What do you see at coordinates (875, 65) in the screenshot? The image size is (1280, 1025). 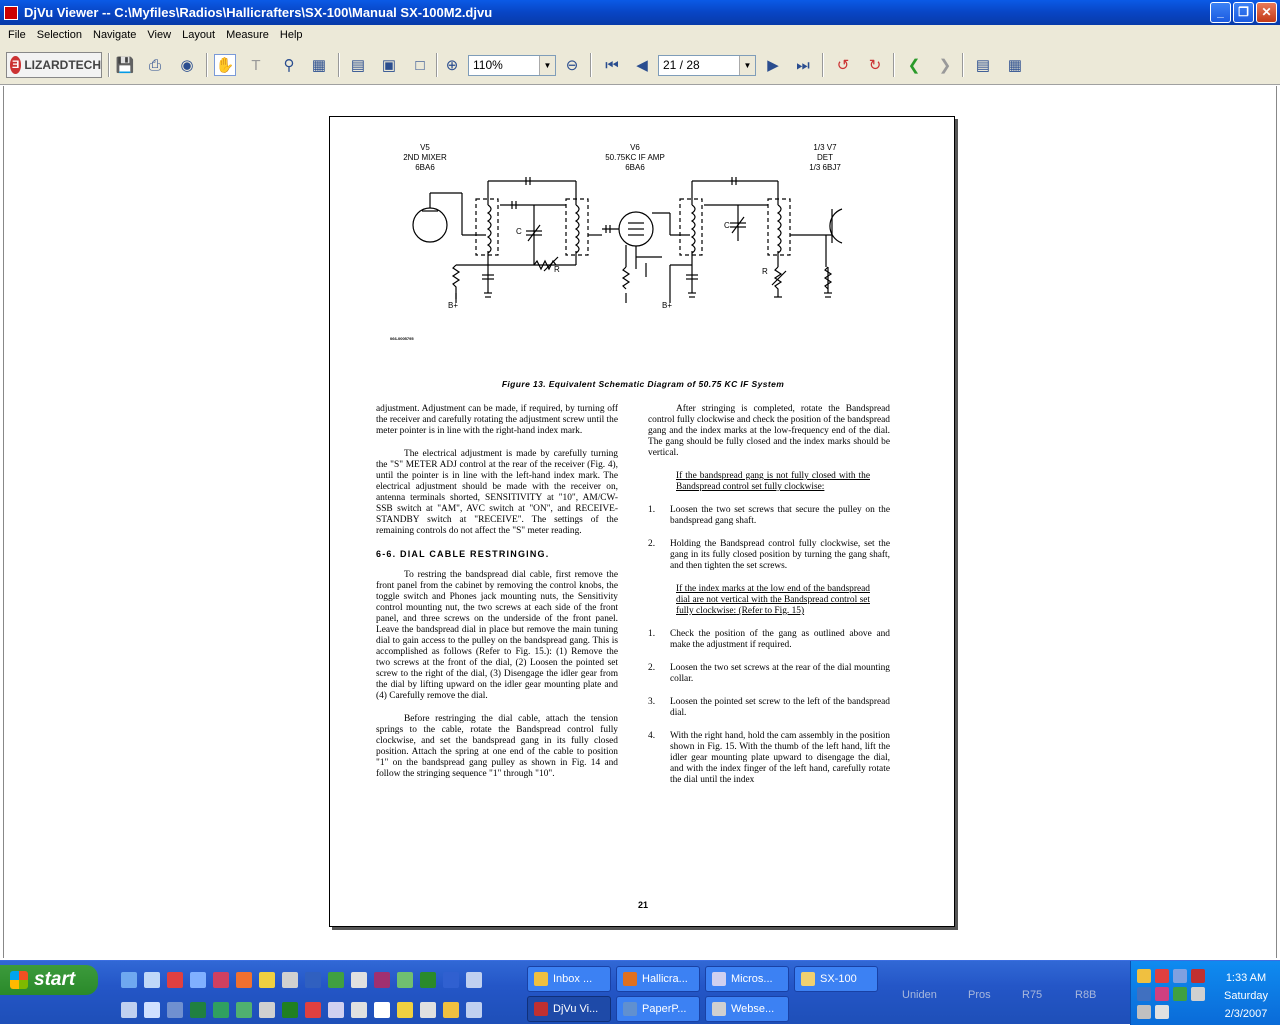 I see `rotate-right-icon: ↻` at bounding box center [875, 65].